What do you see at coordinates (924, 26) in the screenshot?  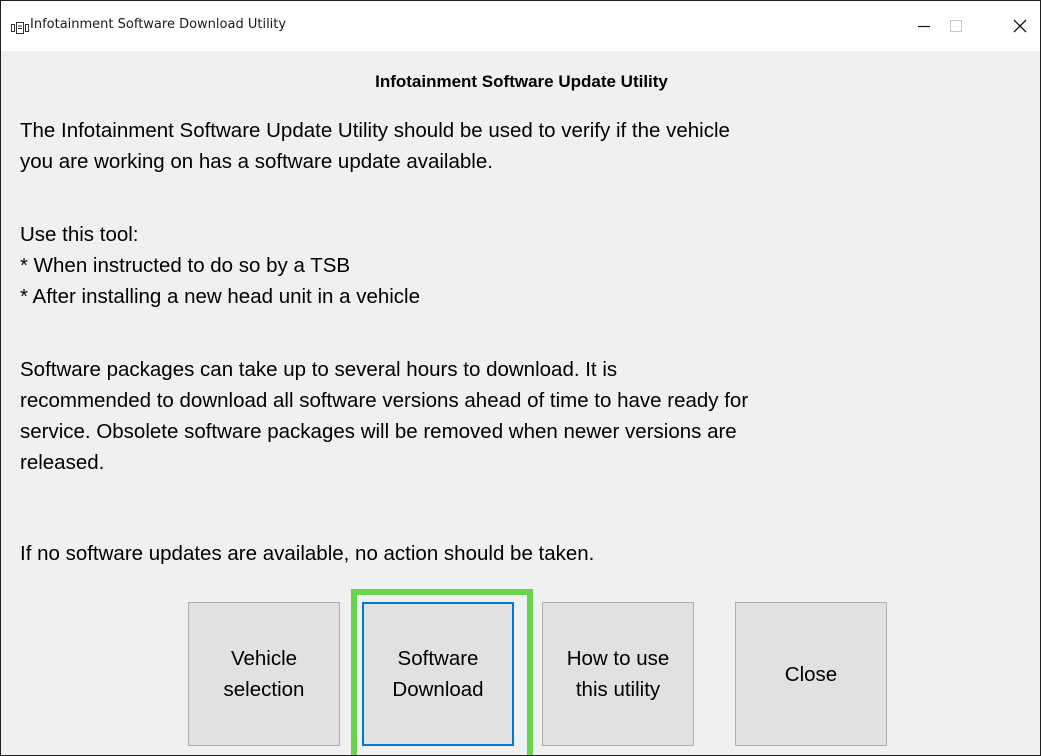 I see `minimize-icon` at bounding box center [924, 26].